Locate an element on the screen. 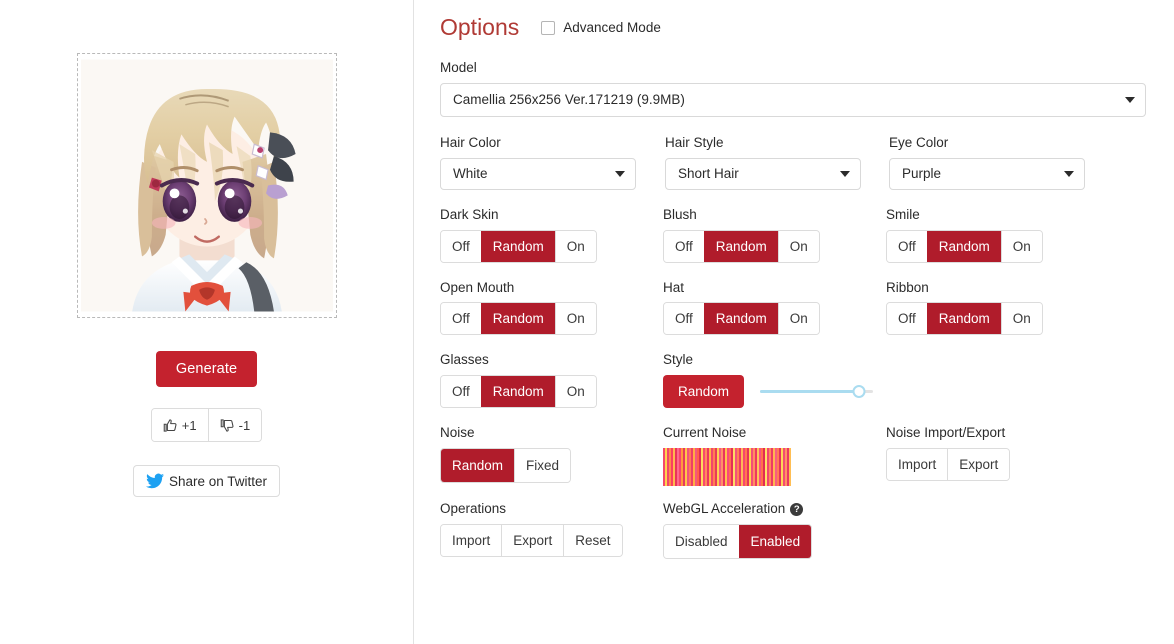 This screenshot has width=1174, height=644. glasses-random: Random is located at coordinates (517, 392).